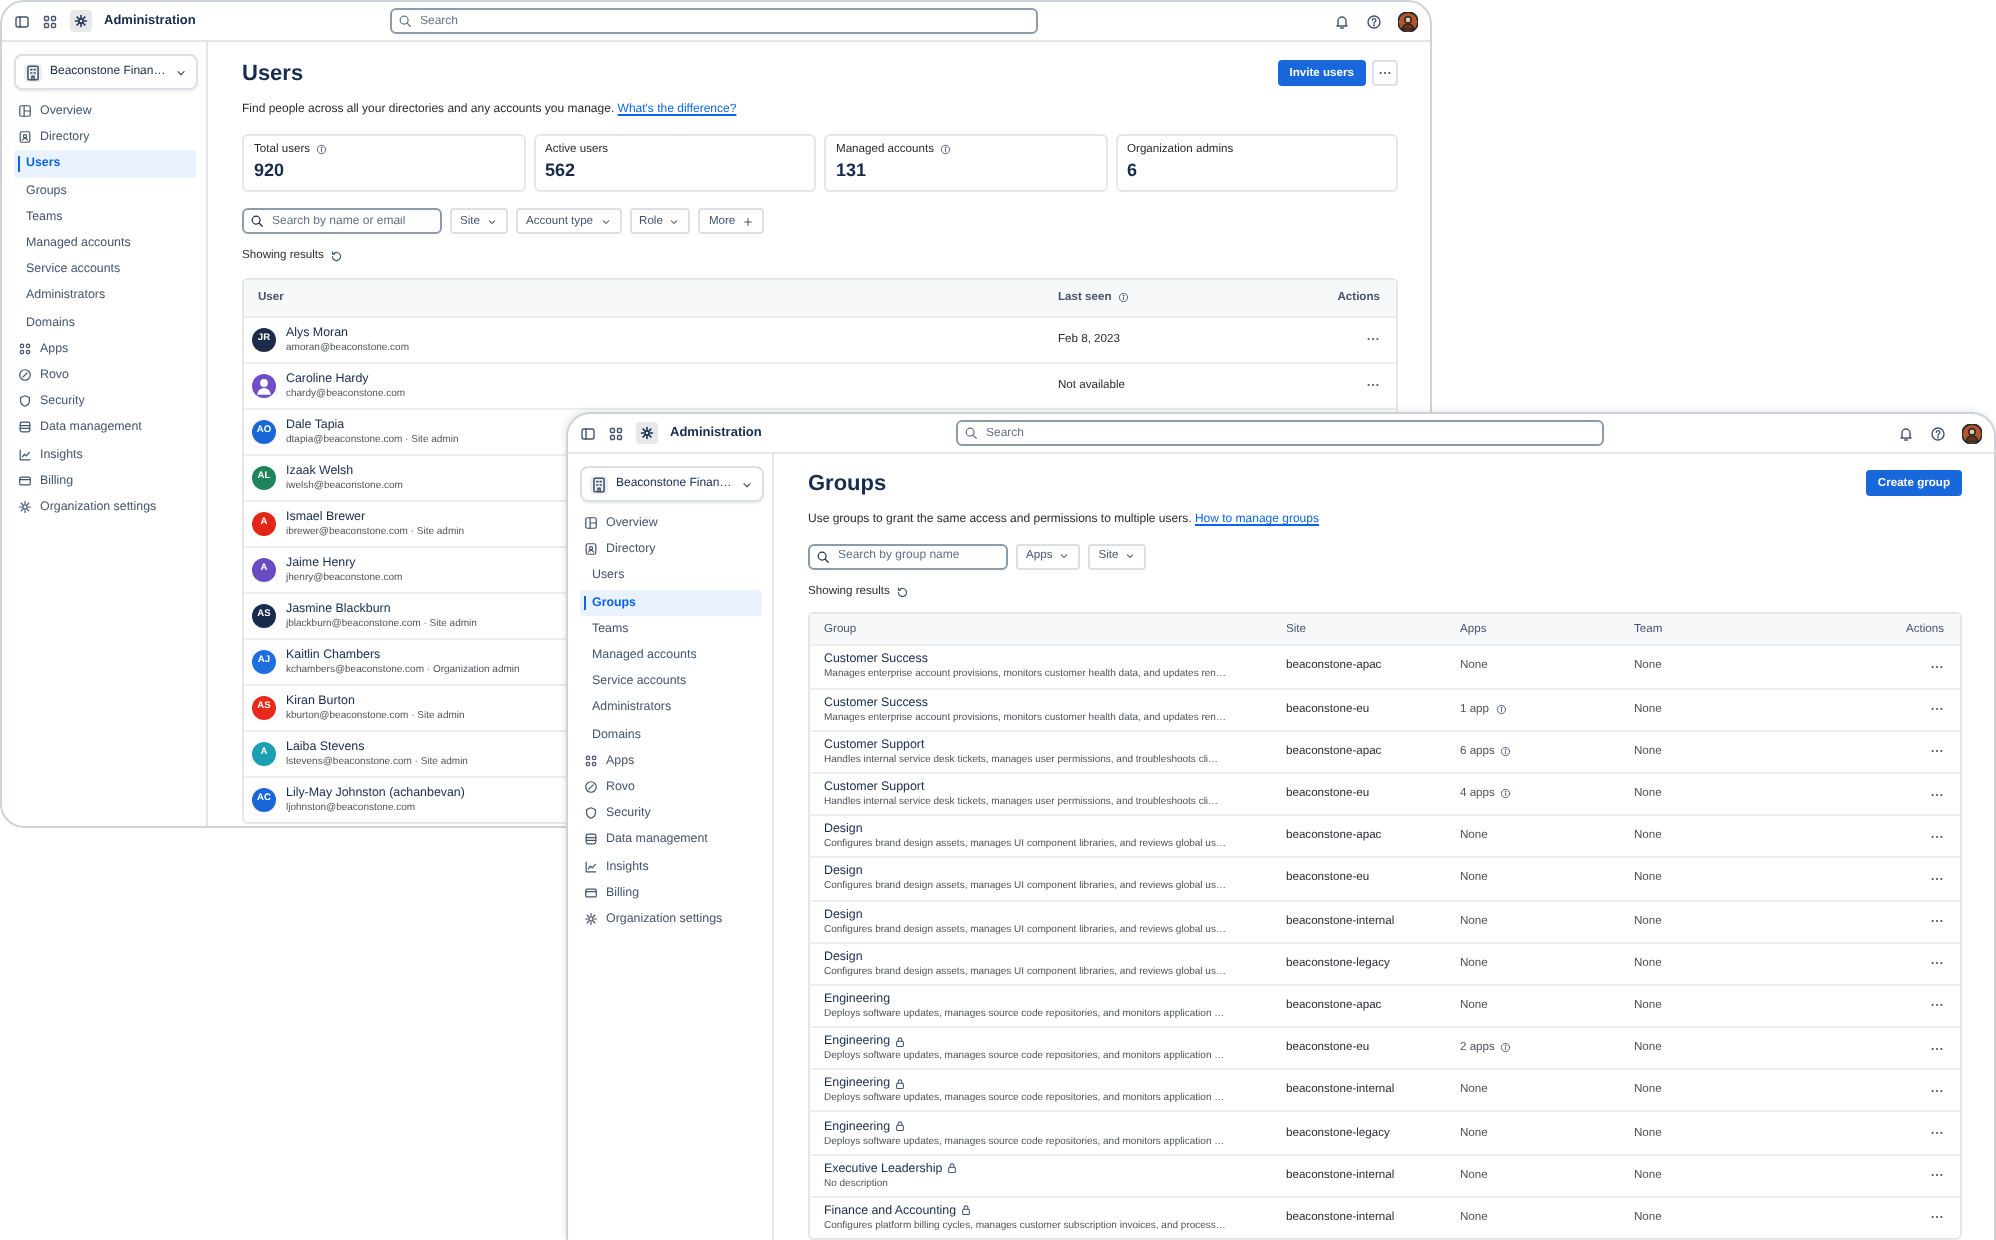 This screenshot has height=1240, width=1996. I want to click on stat-value: 131, so click(852, 170).